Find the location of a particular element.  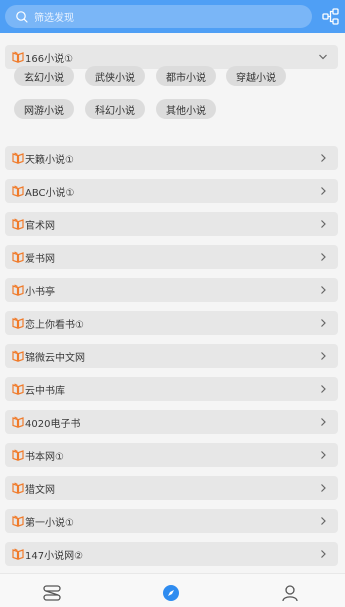

source-group-row: 天籁小说① is located at coordinates (171, 158).